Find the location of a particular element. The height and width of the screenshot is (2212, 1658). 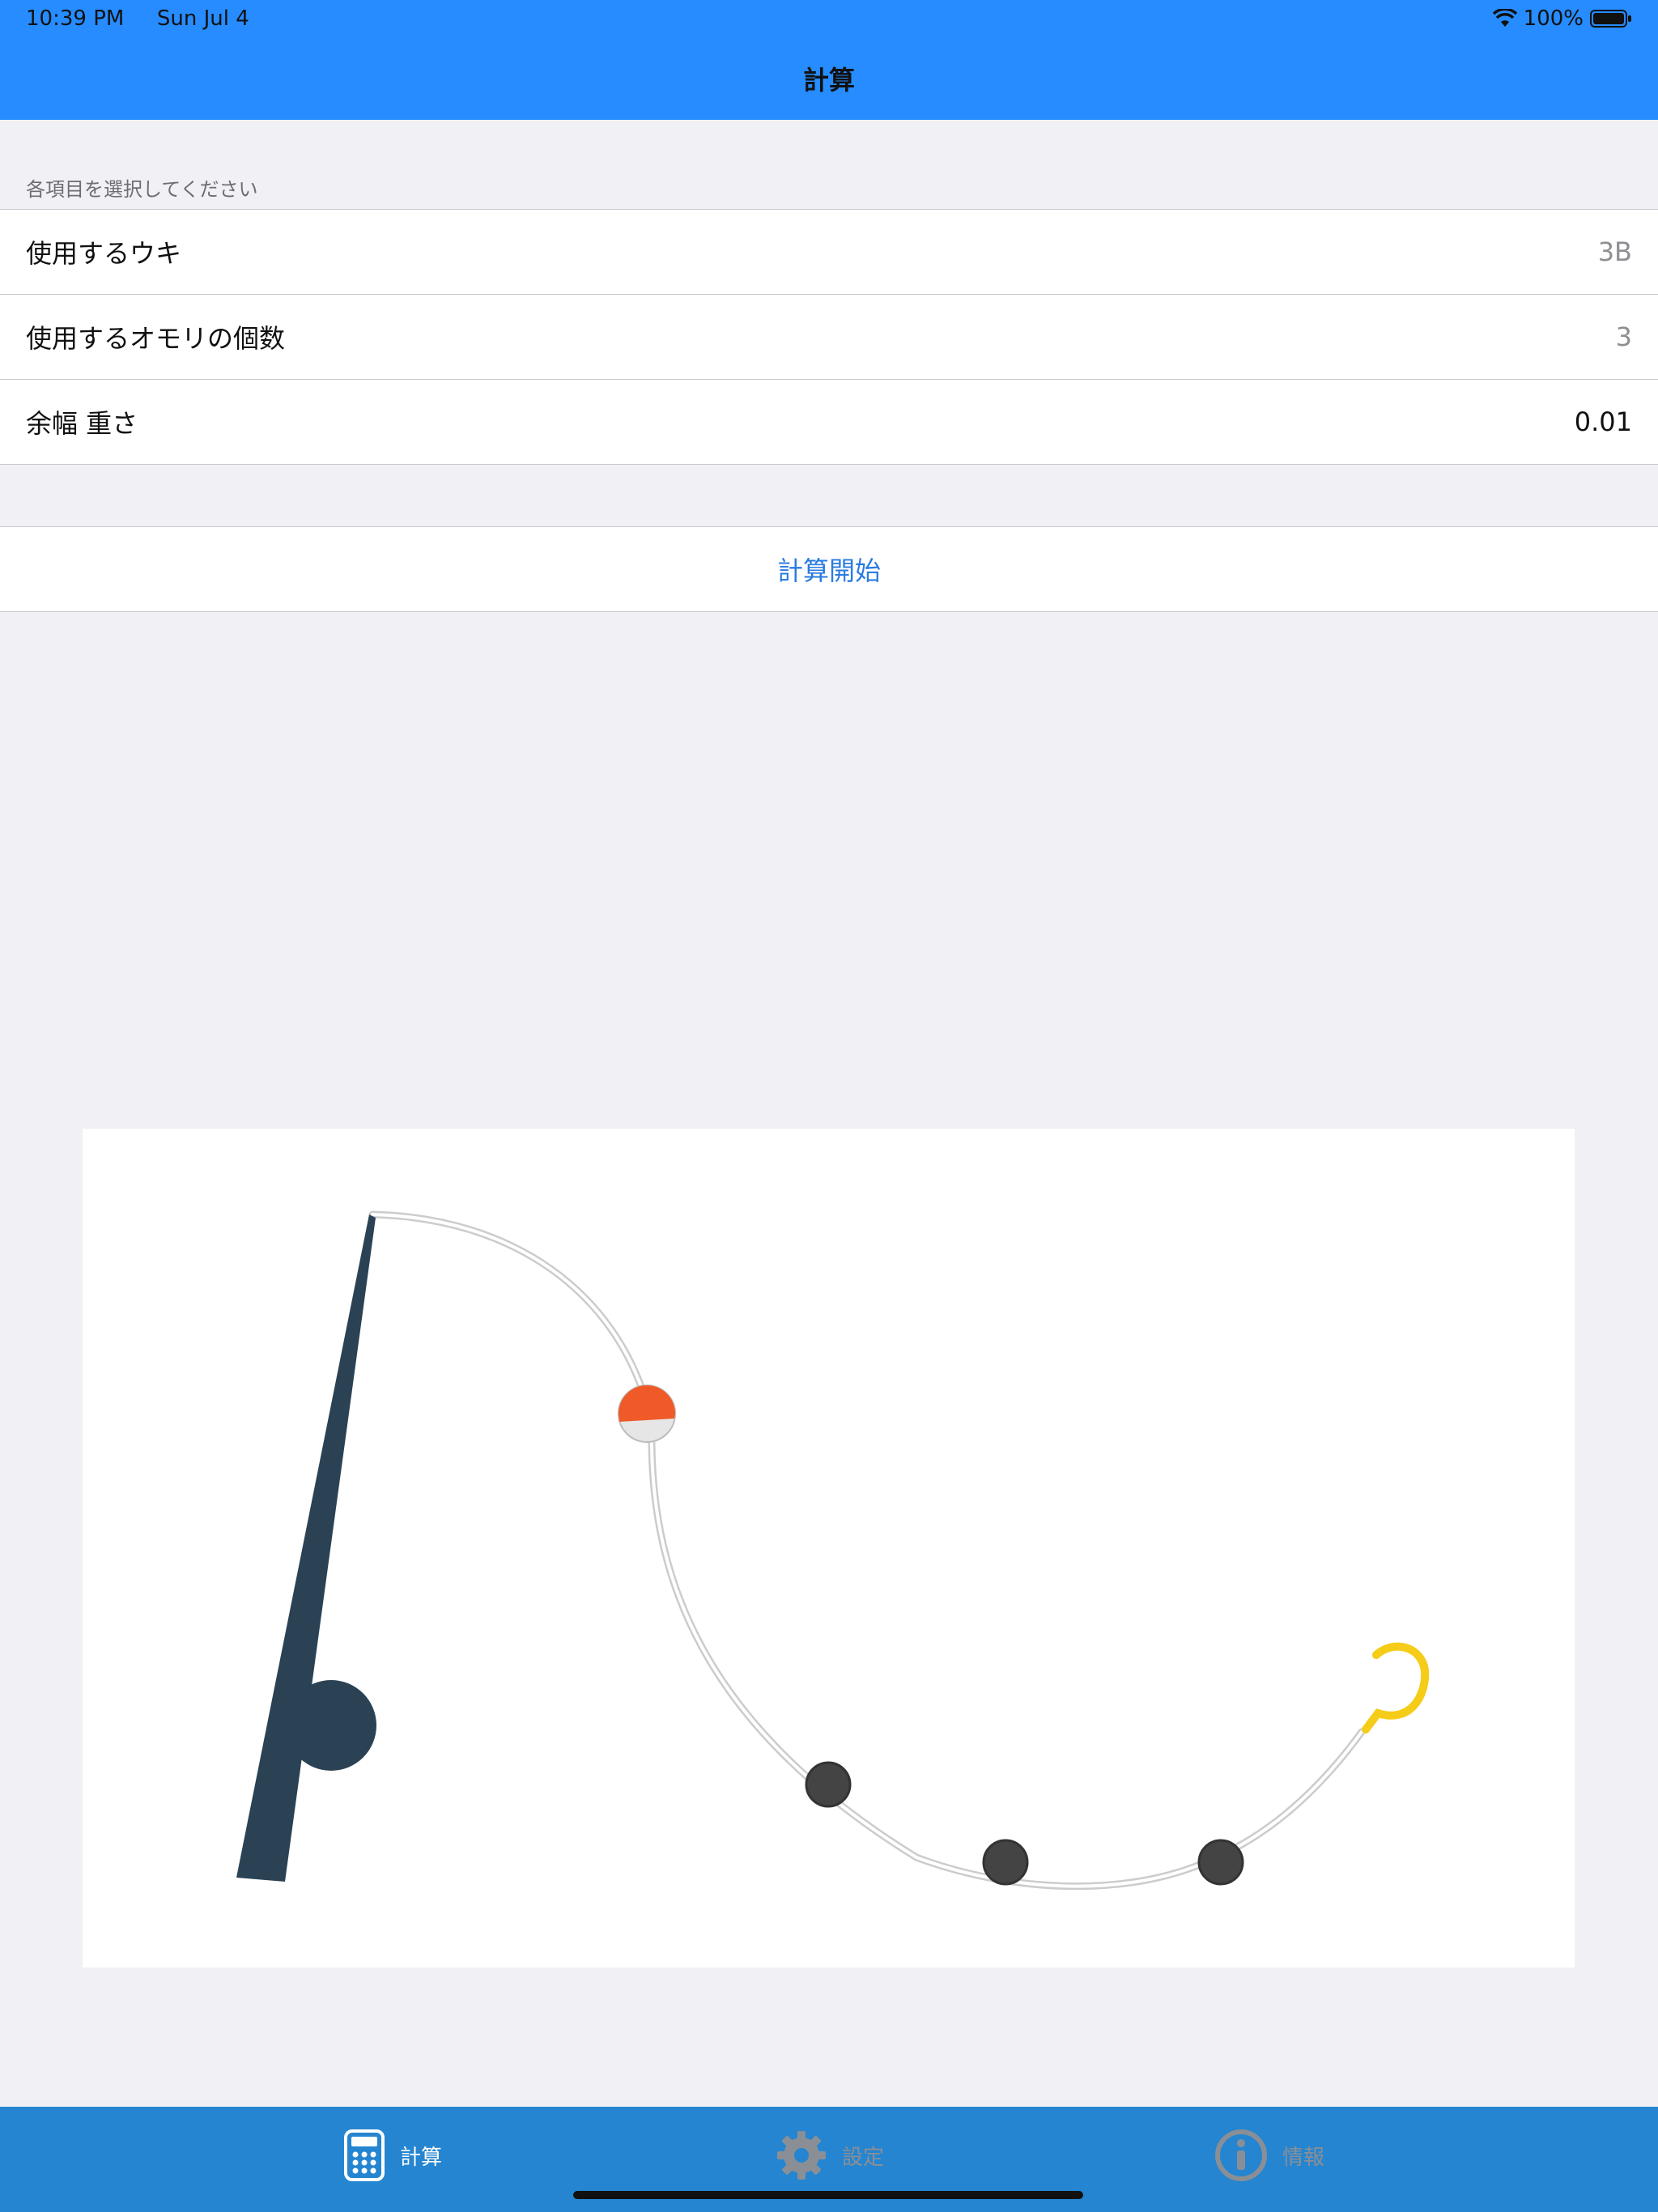

margin-weight-label: 余幅 重さ is located at coordinates (82, 424).